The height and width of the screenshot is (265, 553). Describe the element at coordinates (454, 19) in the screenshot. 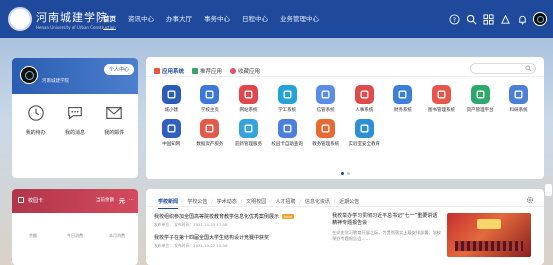

I see `help-icon: ?` at that location.